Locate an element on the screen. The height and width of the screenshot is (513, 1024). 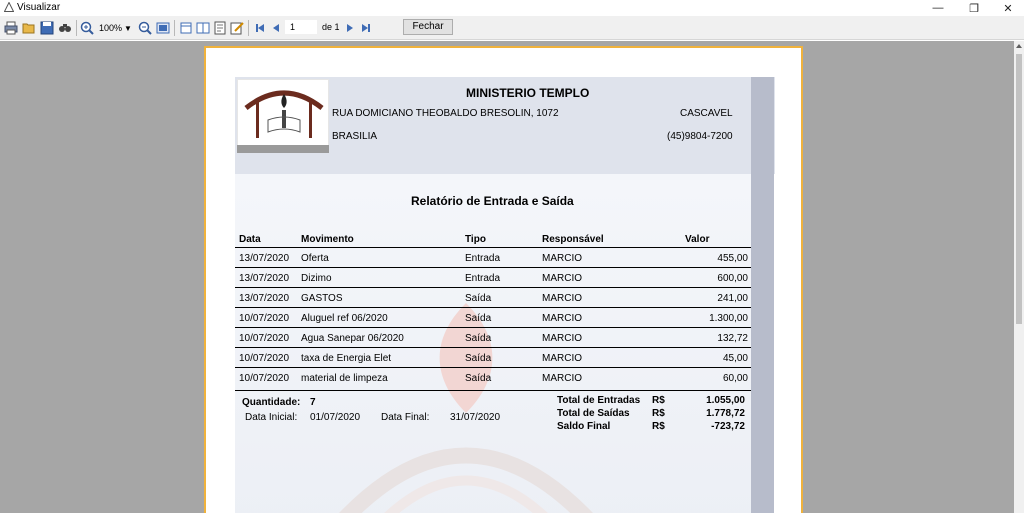
church-logo-icon is located at coordinates (284, 114).